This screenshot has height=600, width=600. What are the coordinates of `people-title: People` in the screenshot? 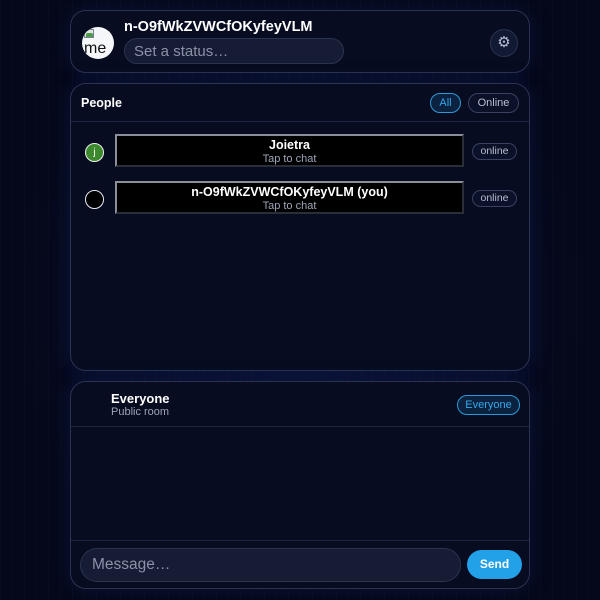 It's located at (101, 103).